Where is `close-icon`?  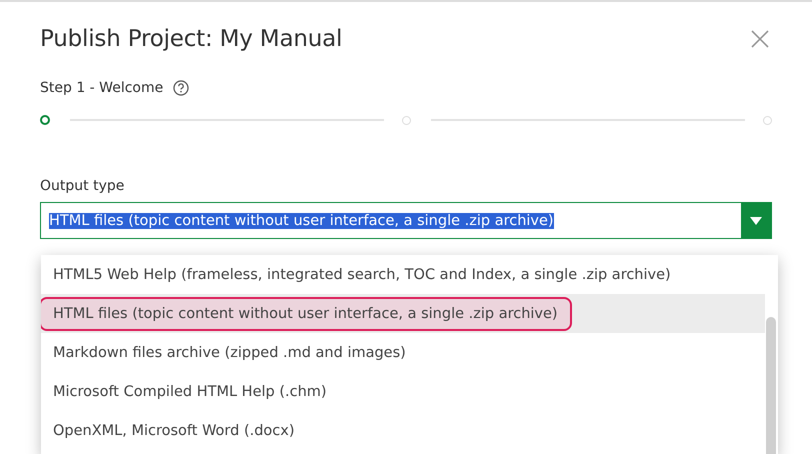
close-icon is located at coordinates (760, 39).